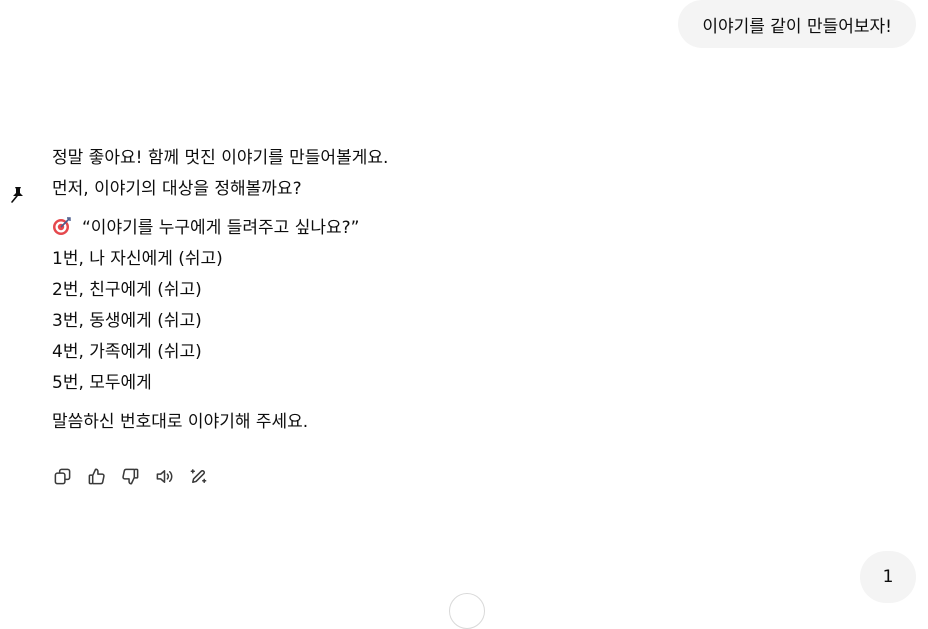  I want to click on option-1: 1번, 나 자신에게 (쉬고), so click(137, 259).